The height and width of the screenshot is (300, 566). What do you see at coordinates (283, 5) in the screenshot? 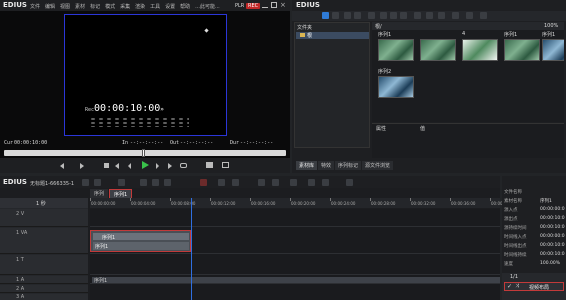
I see `close-icon: ×` at bounding box center [283, 5].